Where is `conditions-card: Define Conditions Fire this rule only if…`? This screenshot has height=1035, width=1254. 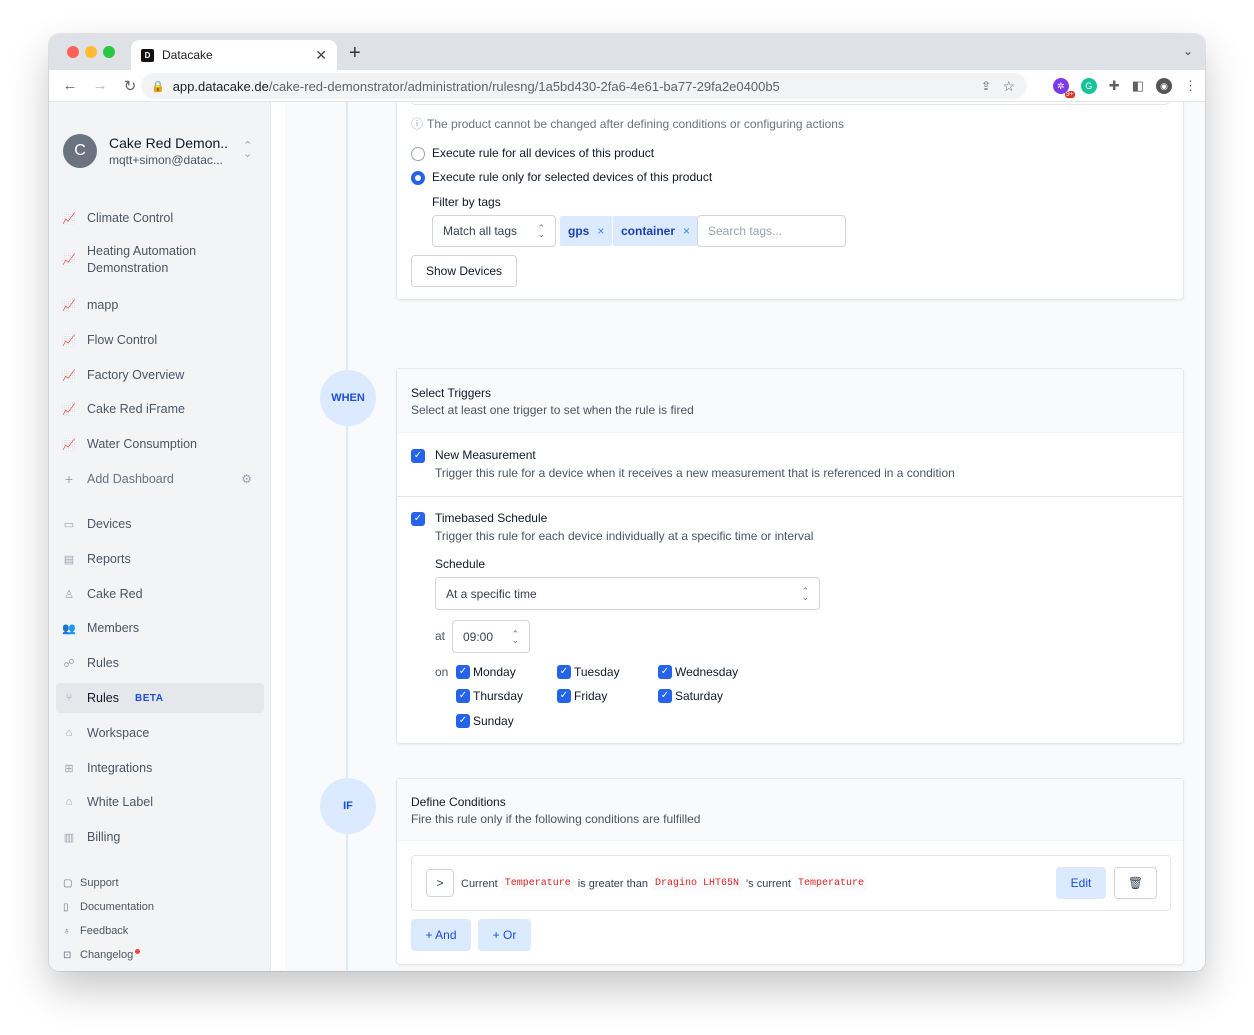
conditions-card: Define Conditions Fire this rule only if… is located at coordinates (790, 871).